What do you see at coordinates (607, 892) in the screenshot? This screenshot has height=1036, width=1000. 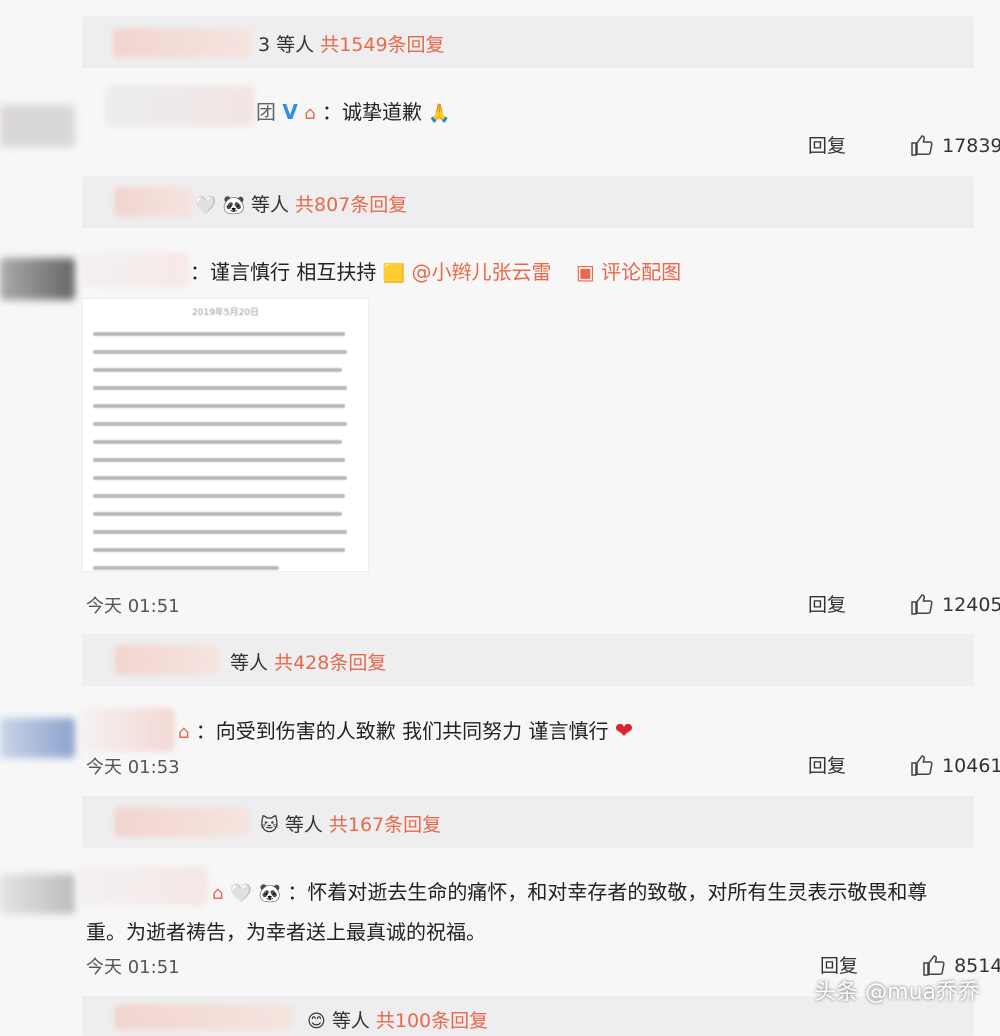 I see `comment-body-line1: ：怀着对逝去生命的痛怀，和对幸存者的致敬，对所有生灵表示敬畏和尊` at bounding box center [607, 892].